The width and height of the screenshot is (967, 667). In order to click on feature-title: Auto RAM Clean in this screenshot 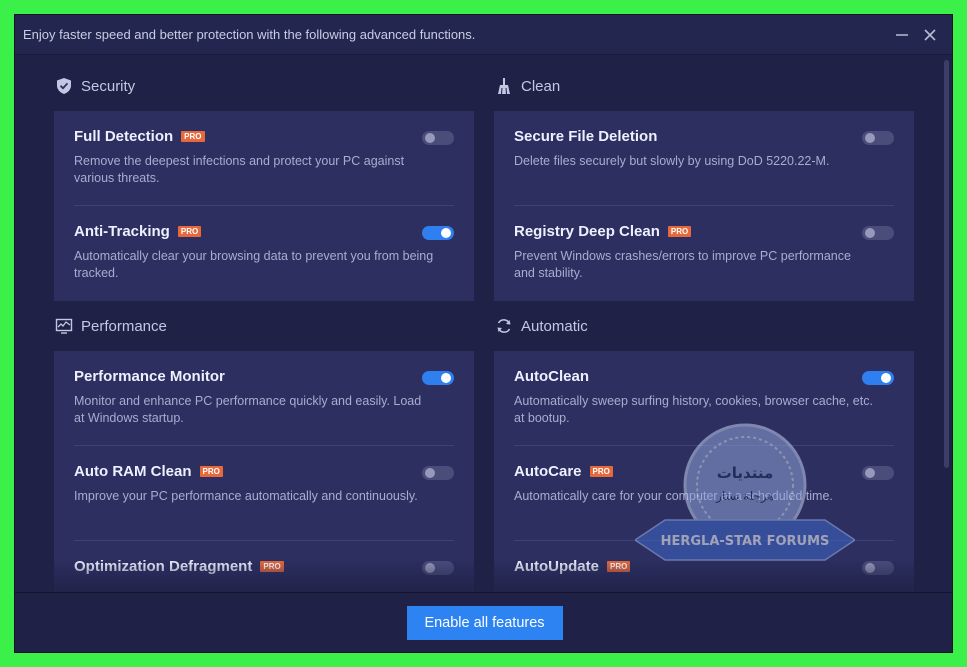, I will do `click(133, 471)`.